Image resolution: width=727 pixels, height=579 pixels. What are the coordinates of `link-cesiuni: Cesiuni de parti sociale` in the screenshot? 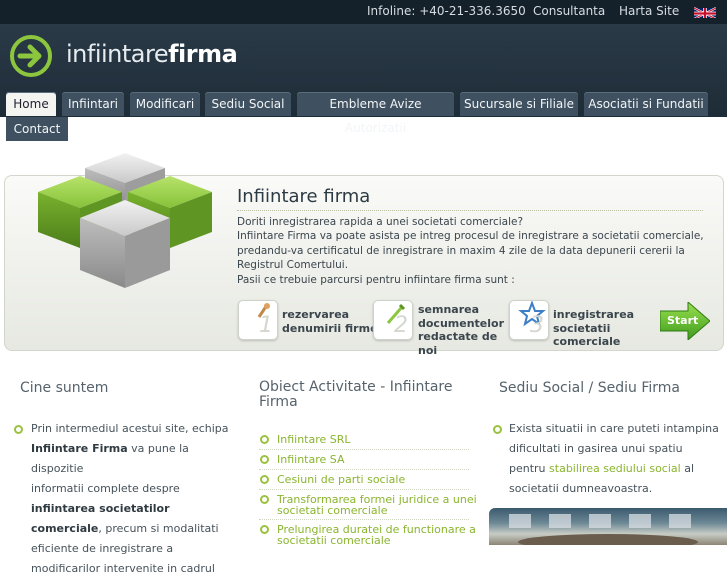 It's located at (341, 479).